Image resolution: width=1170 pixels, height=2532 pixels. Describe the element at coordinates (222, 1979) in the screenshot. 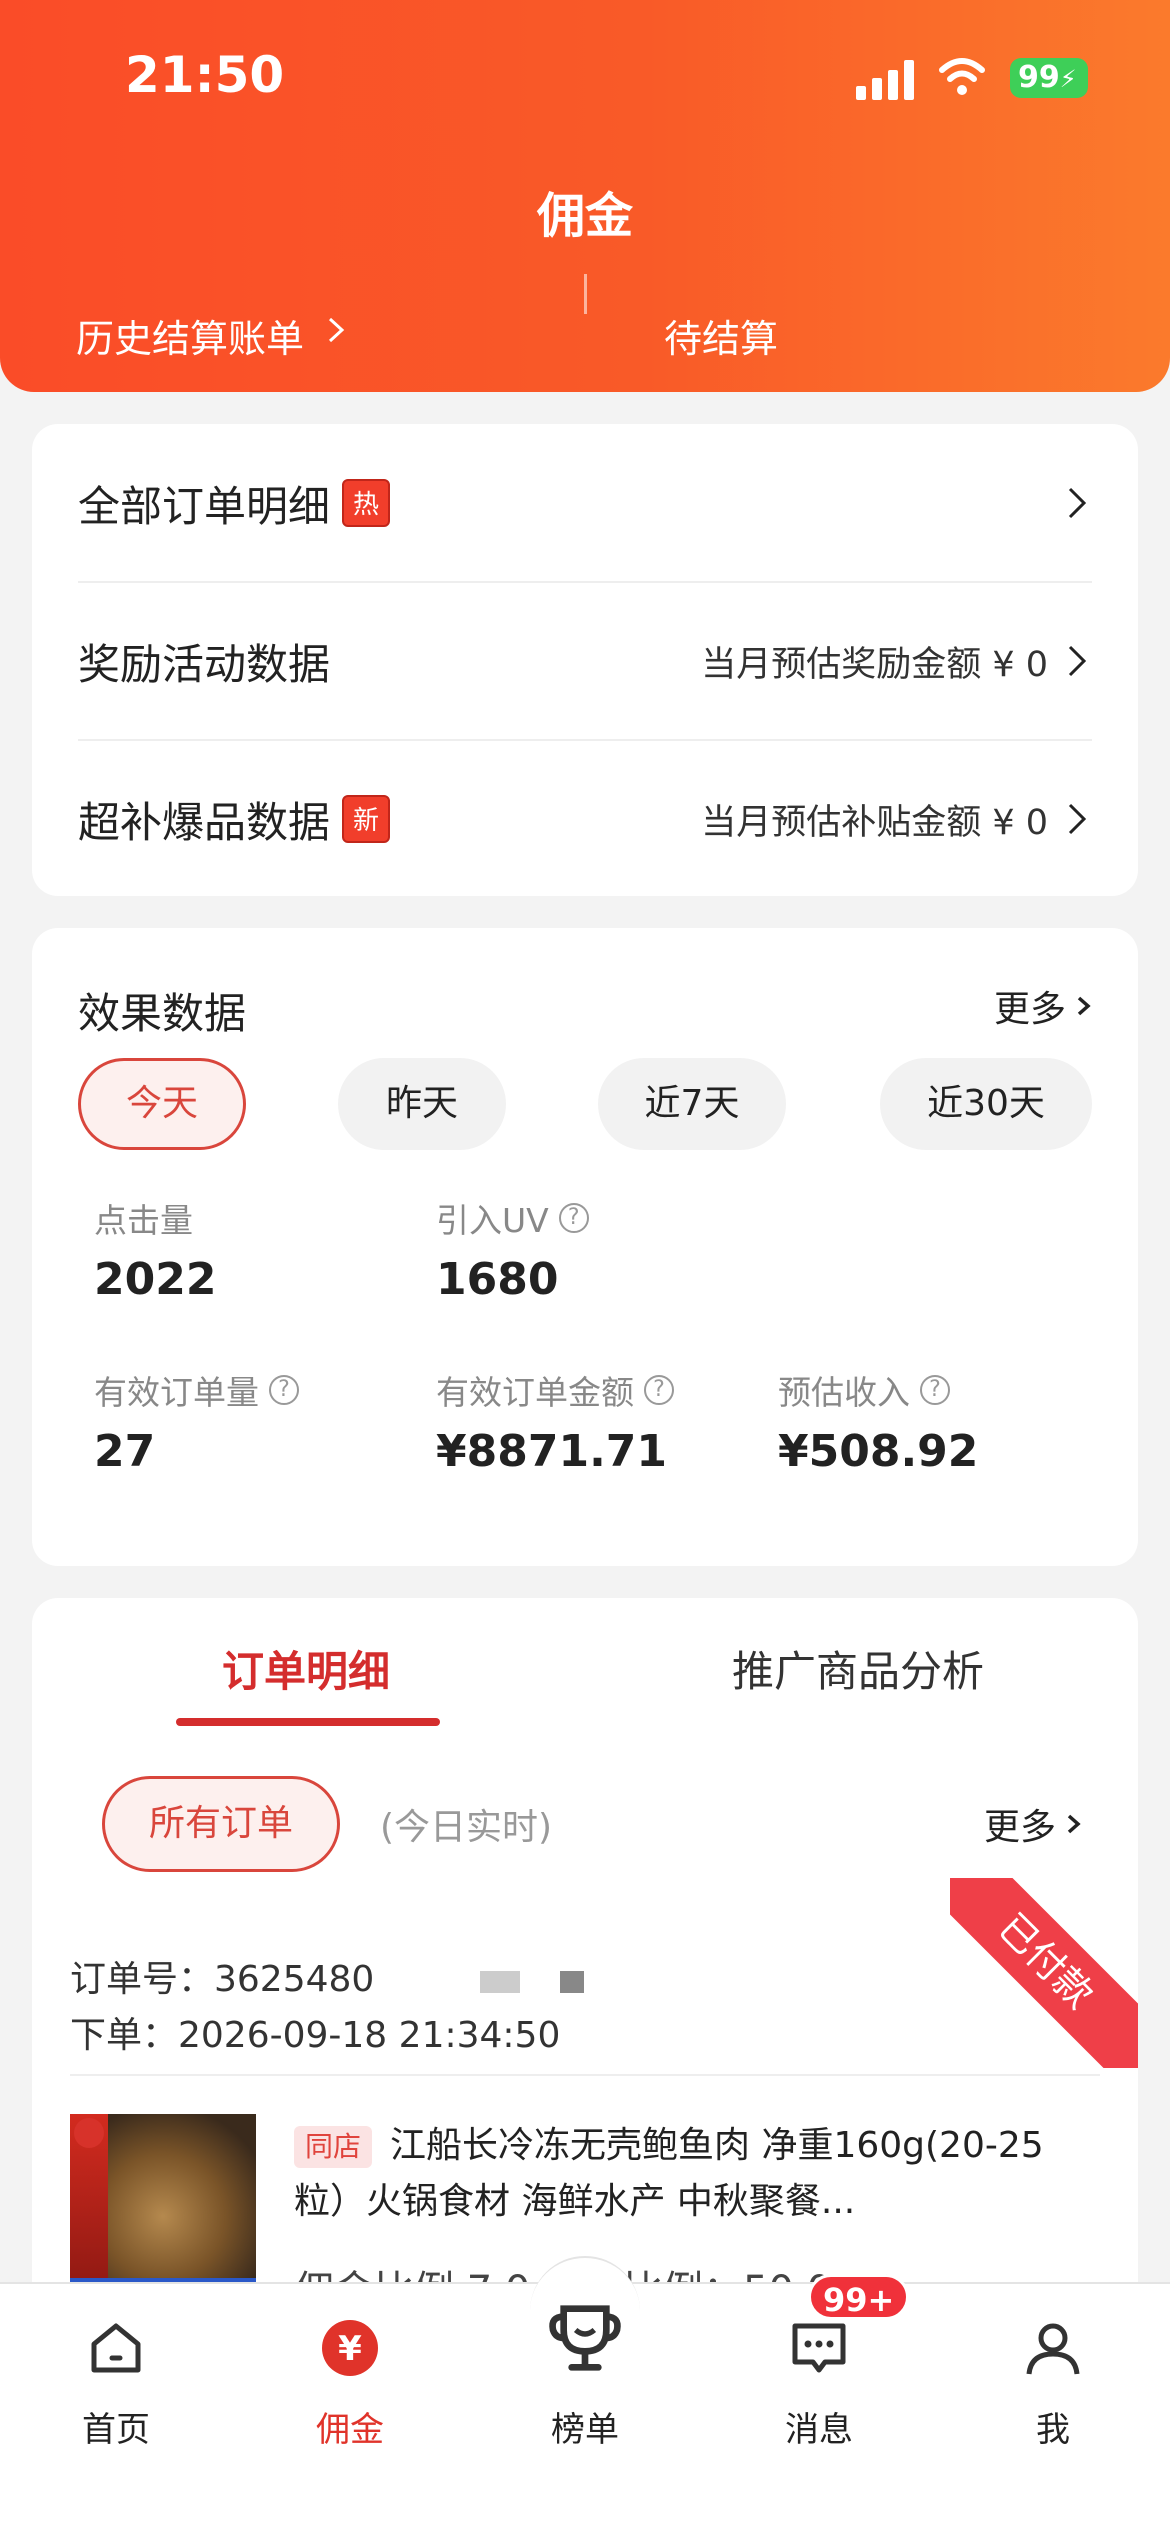

I see `order-number: 订单号：3625480` at that location.